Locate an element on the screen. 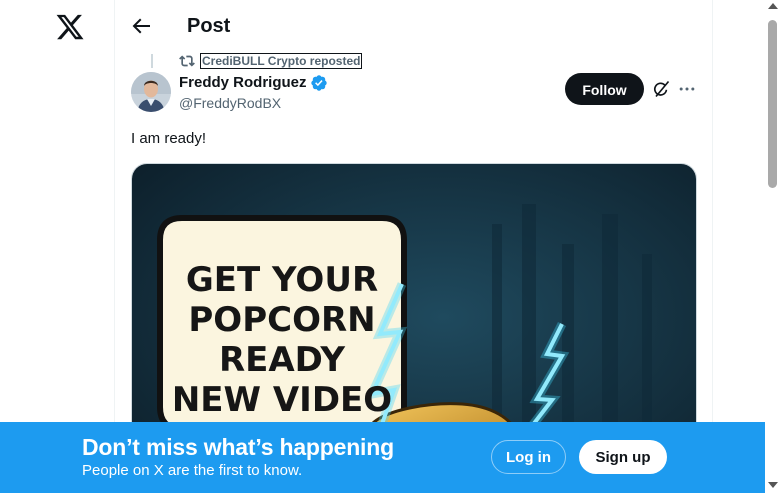  banner-subtext: People on X are the first to know. is located at coordinates (192, 470).